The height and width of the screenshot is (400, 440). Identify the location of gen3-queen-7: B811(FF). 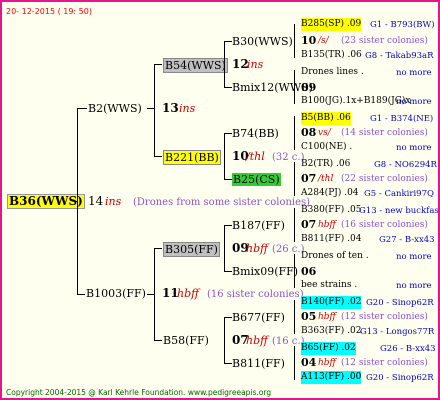
(258, 363).